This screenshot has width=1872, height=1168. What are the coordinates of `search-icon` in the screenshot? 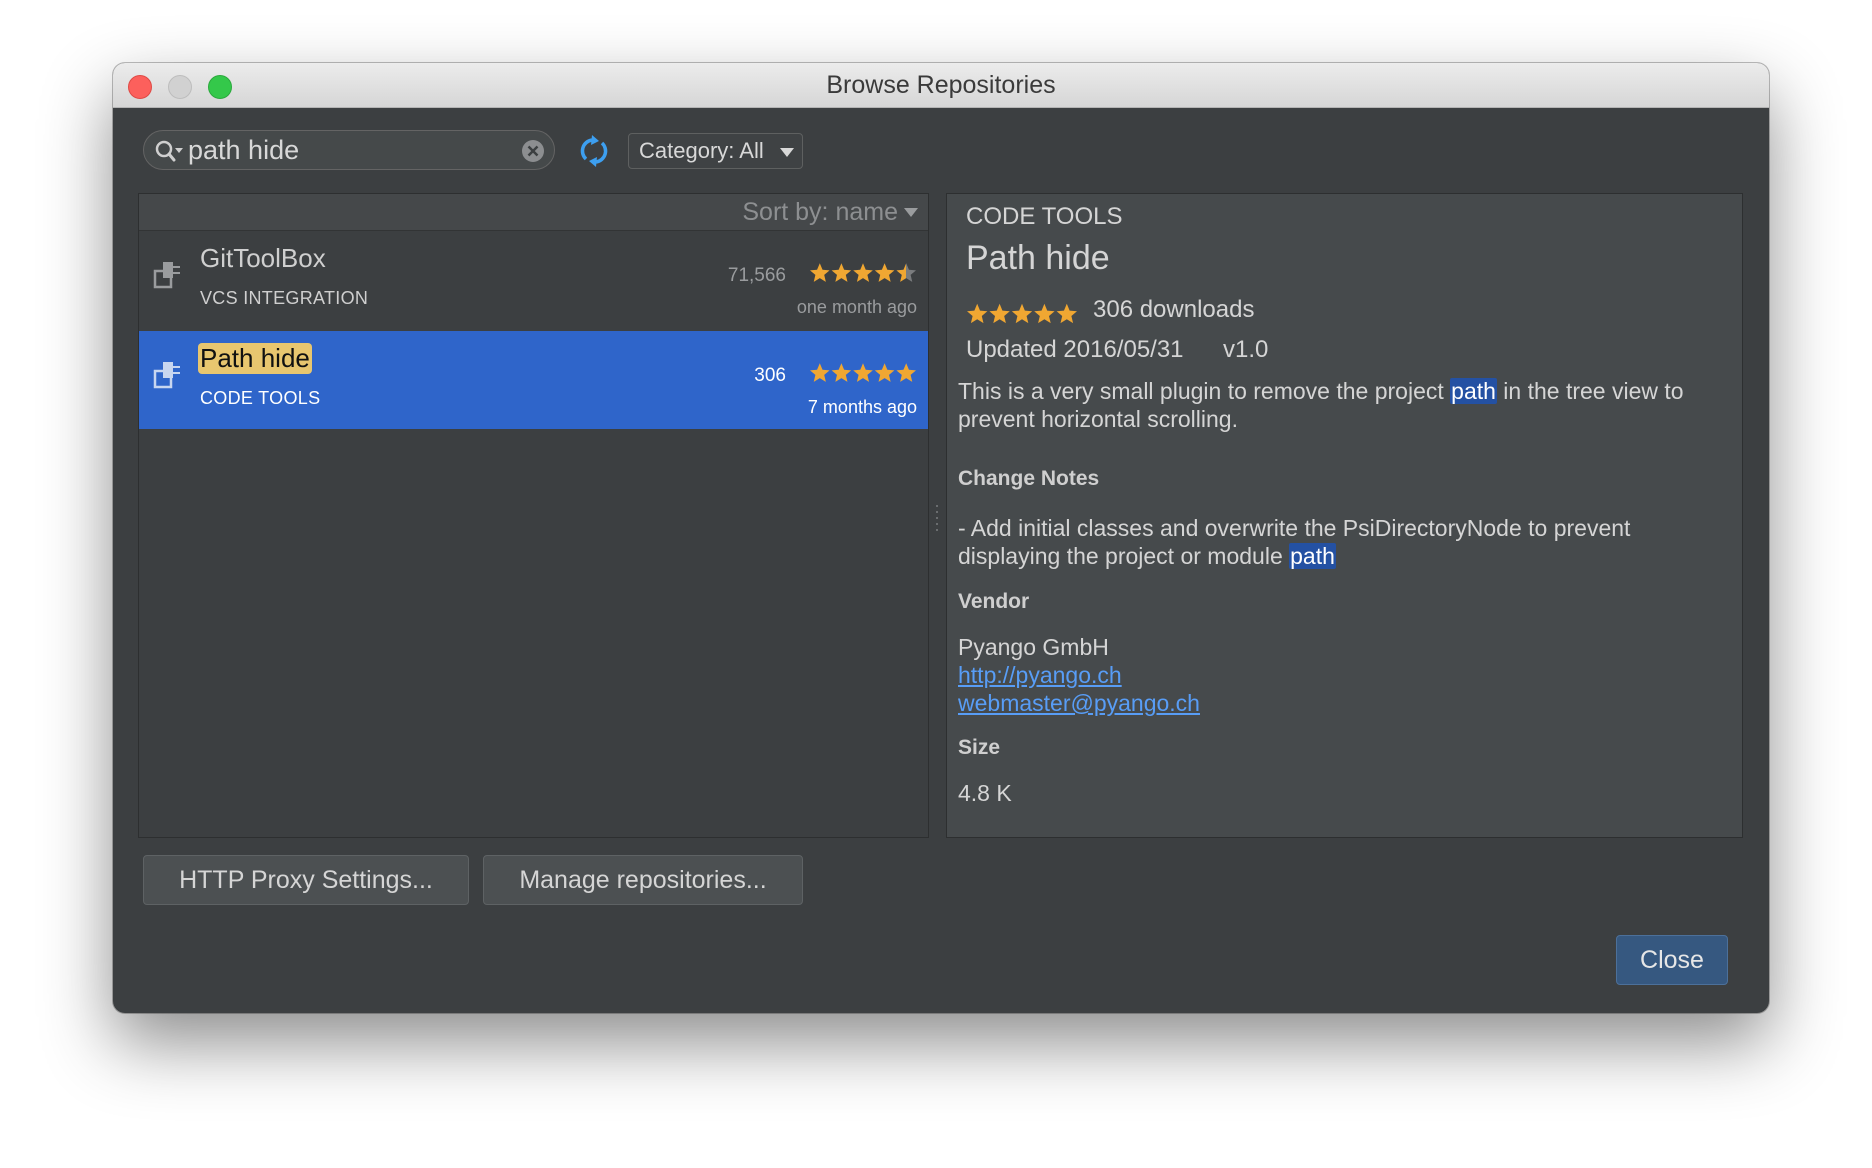 It's located at (168, 151).